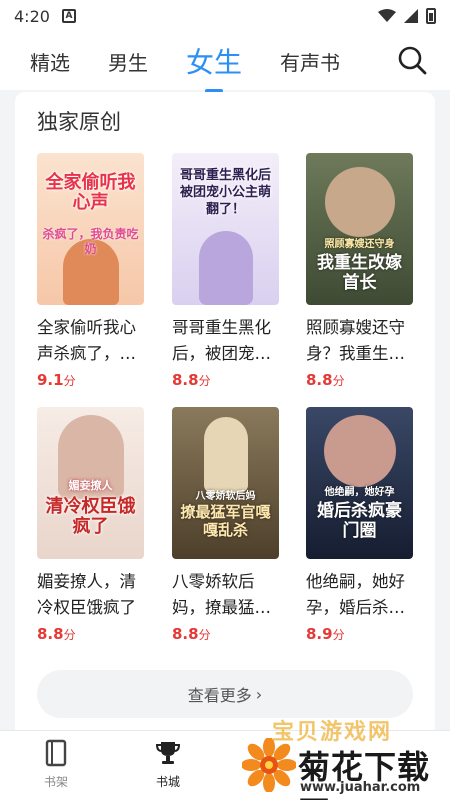 The height and width of the screenshot is (800, 450). I want to click on bottom-nav-bookshelf: 书架, so click(56, 764).